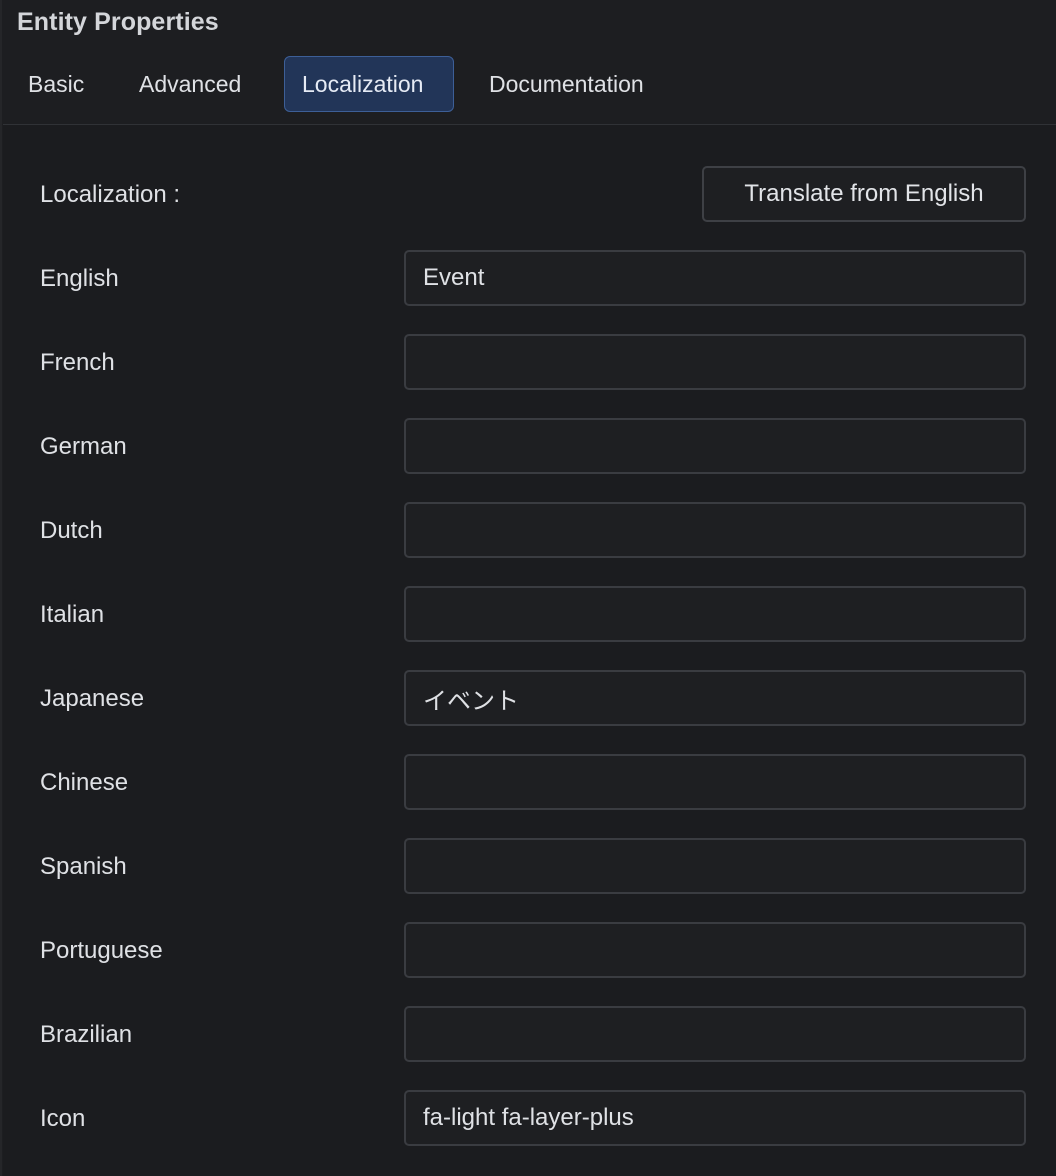 The height and width of the screenshot is (1176, 1056). Describe the element at coordinates (110, 194) in the screenshot. I see `localization-section-label: Localization :` at that location.